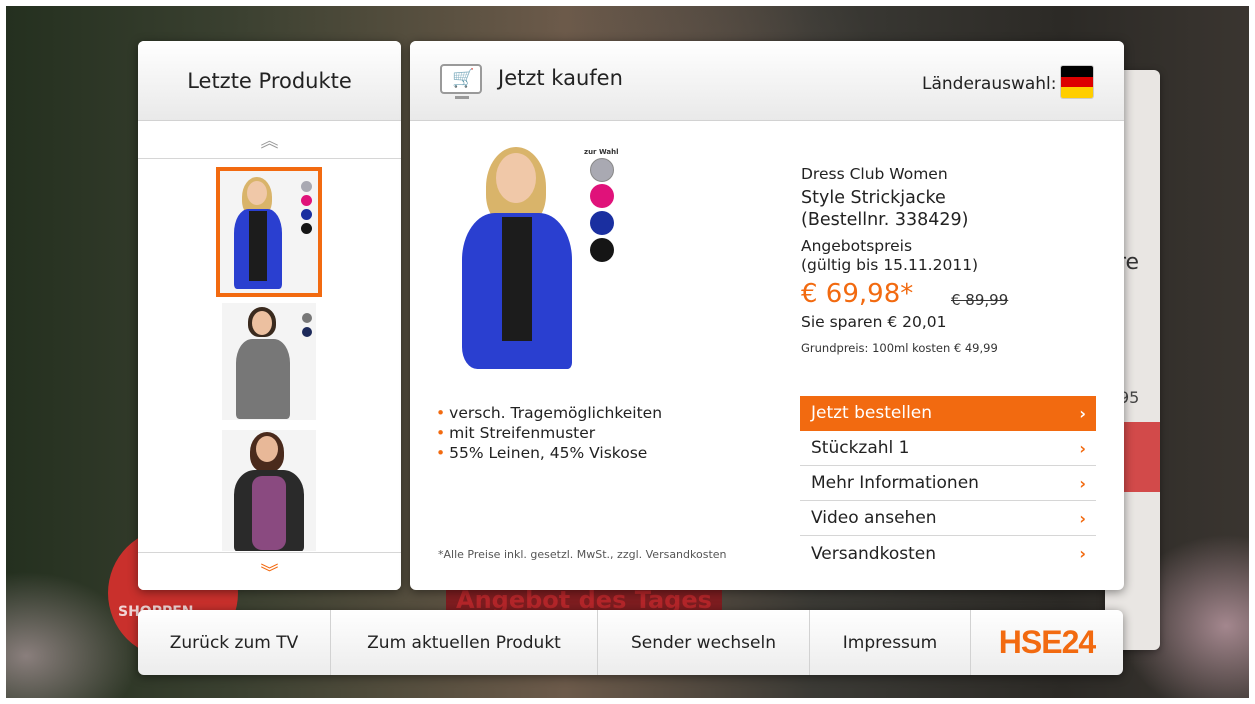  I want to click on scroll-down-button: ︾, so click(269, 571).